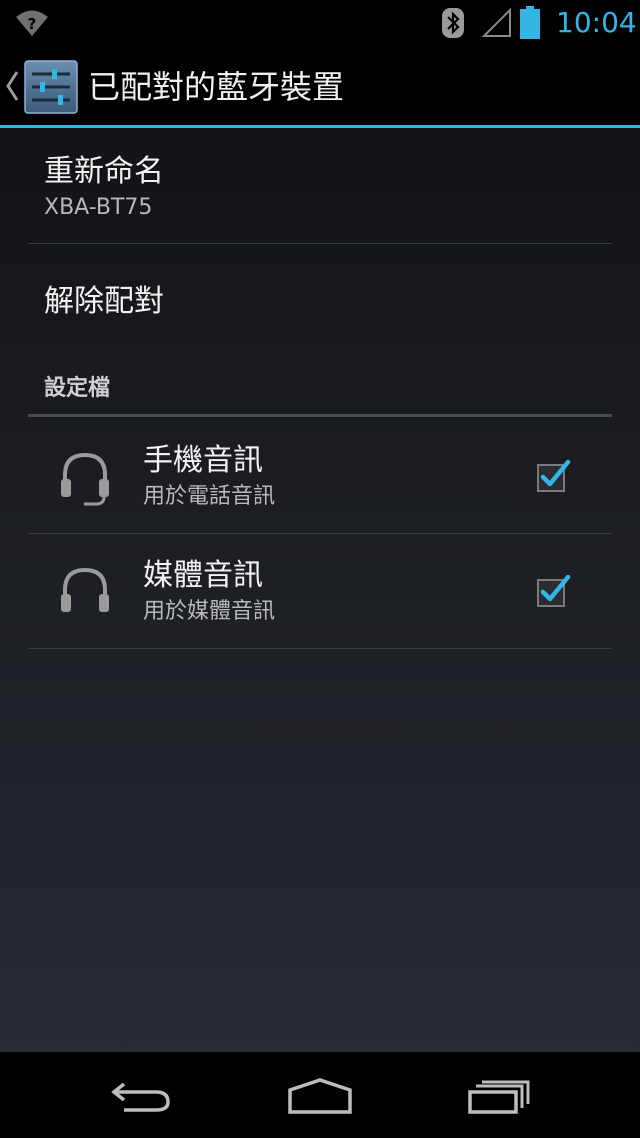 The image size is (640, 1138). Describe the element at coordinates (530, 22) in the screenshot. I see `battery-icon` at that location.